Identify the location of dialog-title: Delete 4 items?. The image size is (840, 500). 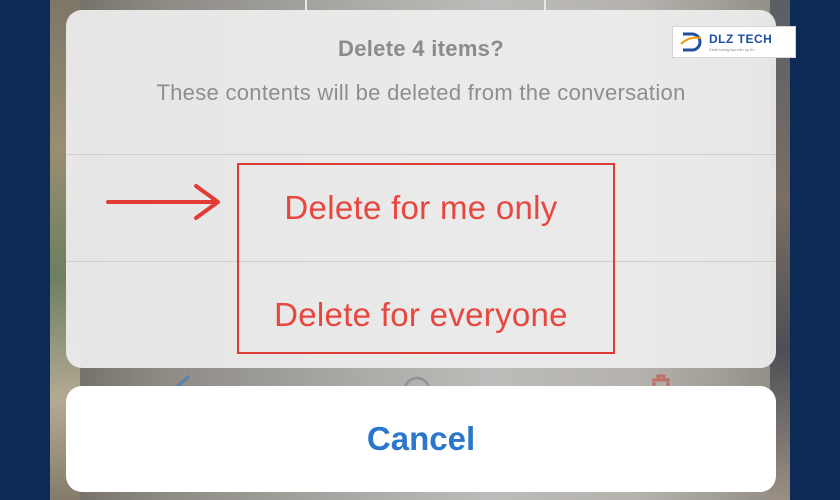
(421, 48).